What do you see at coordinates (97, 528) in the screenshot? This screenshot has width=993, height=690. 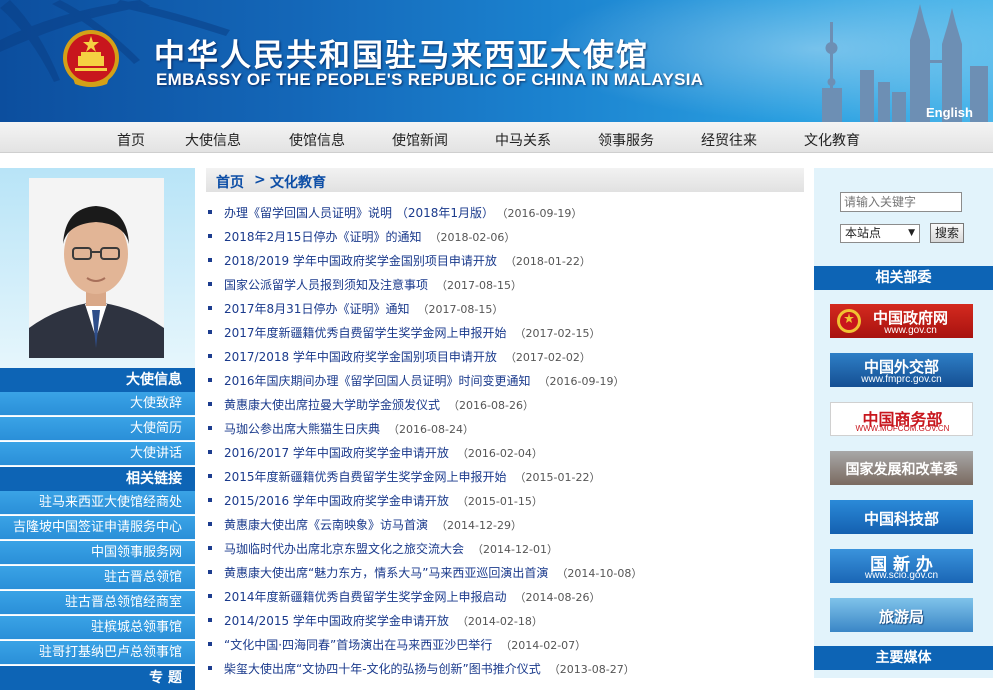 I see `sidebar-item-visa-center: 吉隆坡中国签证申请服务中心` at bounding box center [97, 528].